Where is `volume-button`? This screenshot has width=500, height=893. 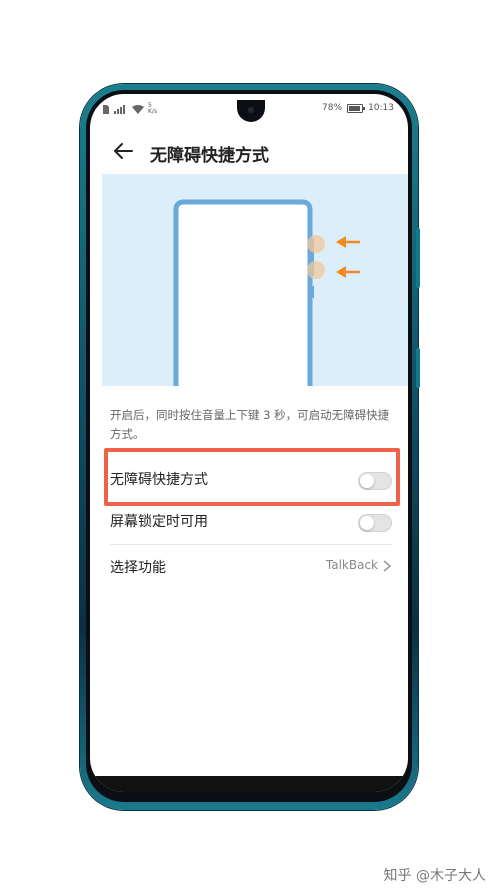 volume-button is located at coordinates (418, 258).